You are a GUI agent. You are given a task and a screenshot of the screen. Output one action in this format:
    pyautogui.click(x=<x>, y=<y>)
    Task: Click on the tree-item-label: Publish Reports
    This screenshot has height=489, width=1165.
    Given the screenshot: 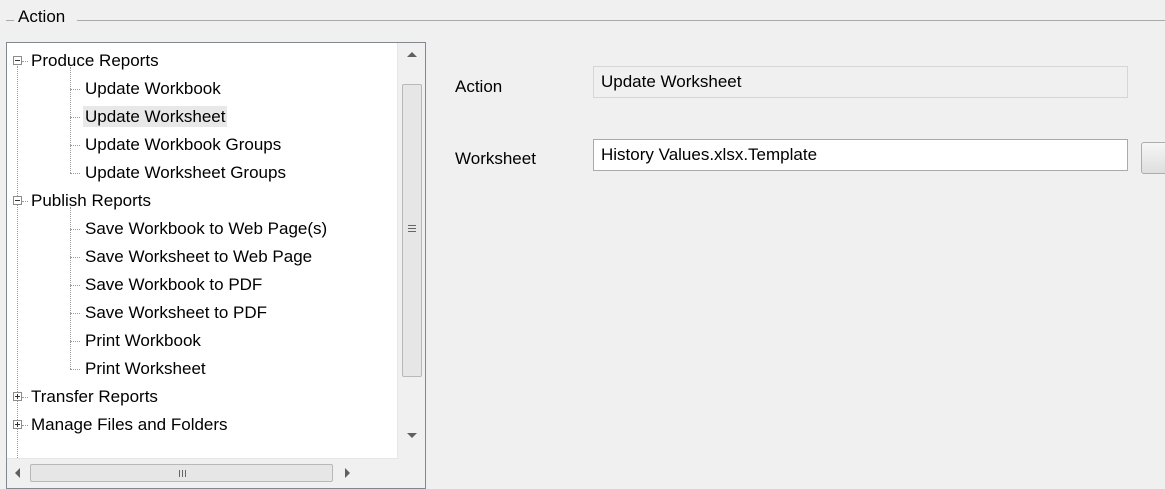 What is the action you would take?
    pyautogui.click(x=91, y=200)
    